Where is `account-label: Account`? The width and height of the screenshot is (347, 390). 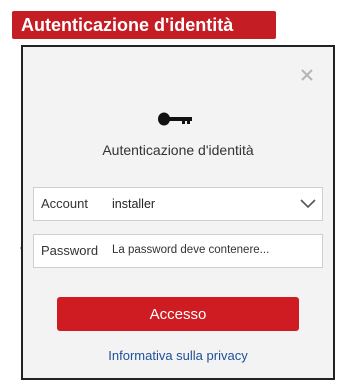 account-label: Account is located at coordinates (64, 203).